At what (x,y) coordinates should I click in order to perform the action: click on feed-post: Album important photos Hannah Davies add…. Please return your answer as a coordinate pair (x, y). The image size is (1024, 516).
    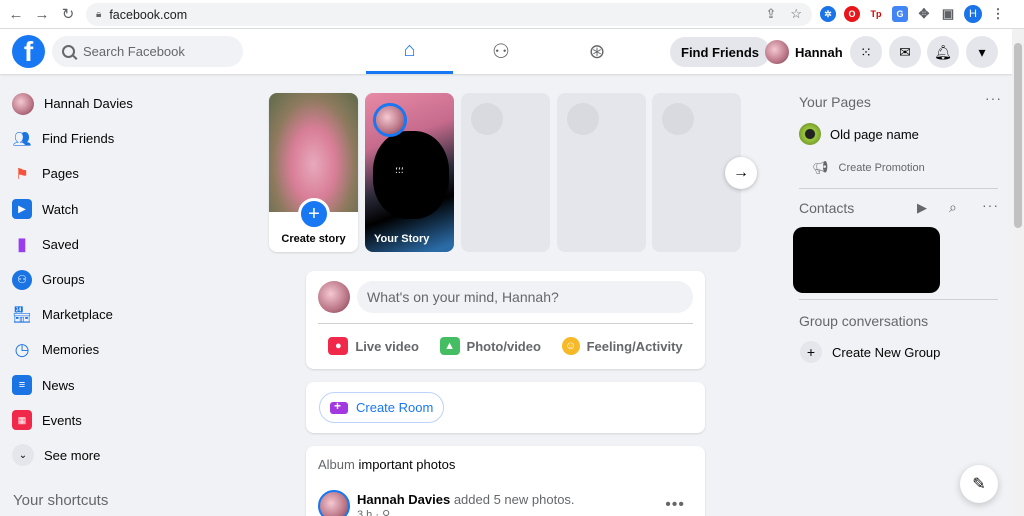
    Looking at the image, I should click on (505, 481).